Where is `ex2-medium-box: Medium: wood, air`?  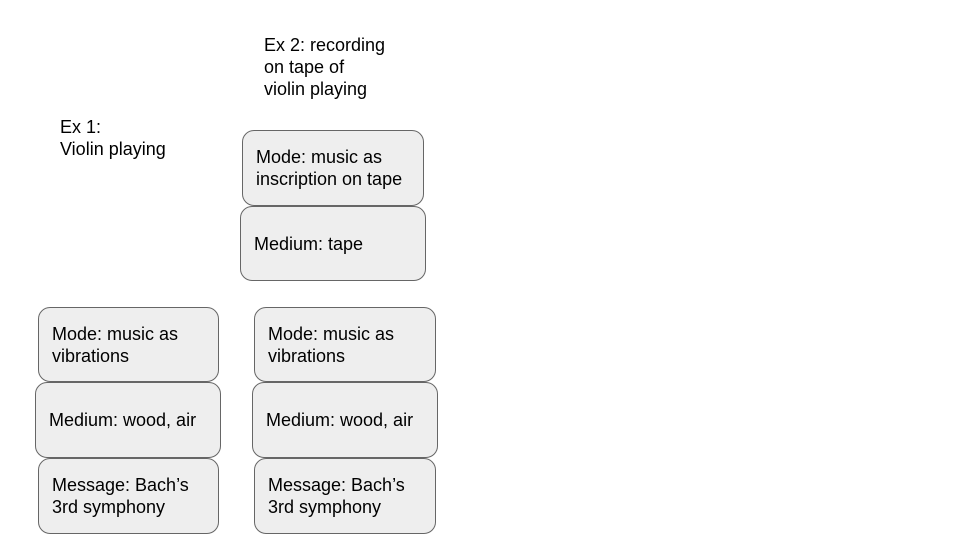 ex2-medium-box: Medium: wood, air is located at coordinates (345, 420).